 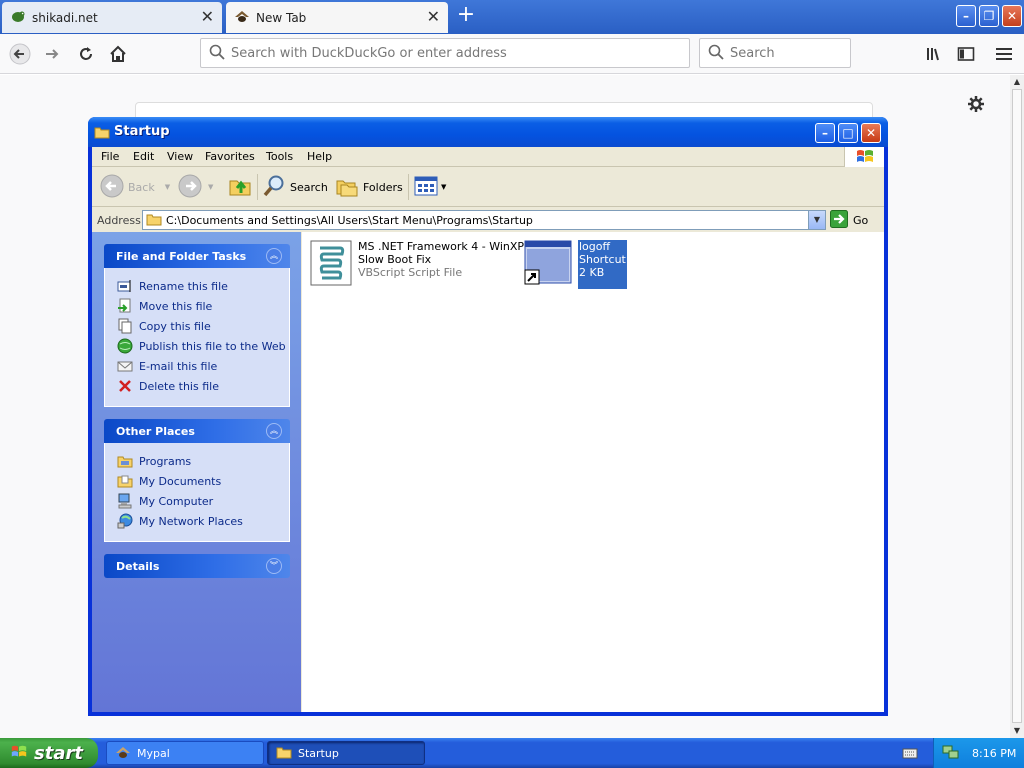 I want to click on menu-view: View, so click(x=180, y=156).